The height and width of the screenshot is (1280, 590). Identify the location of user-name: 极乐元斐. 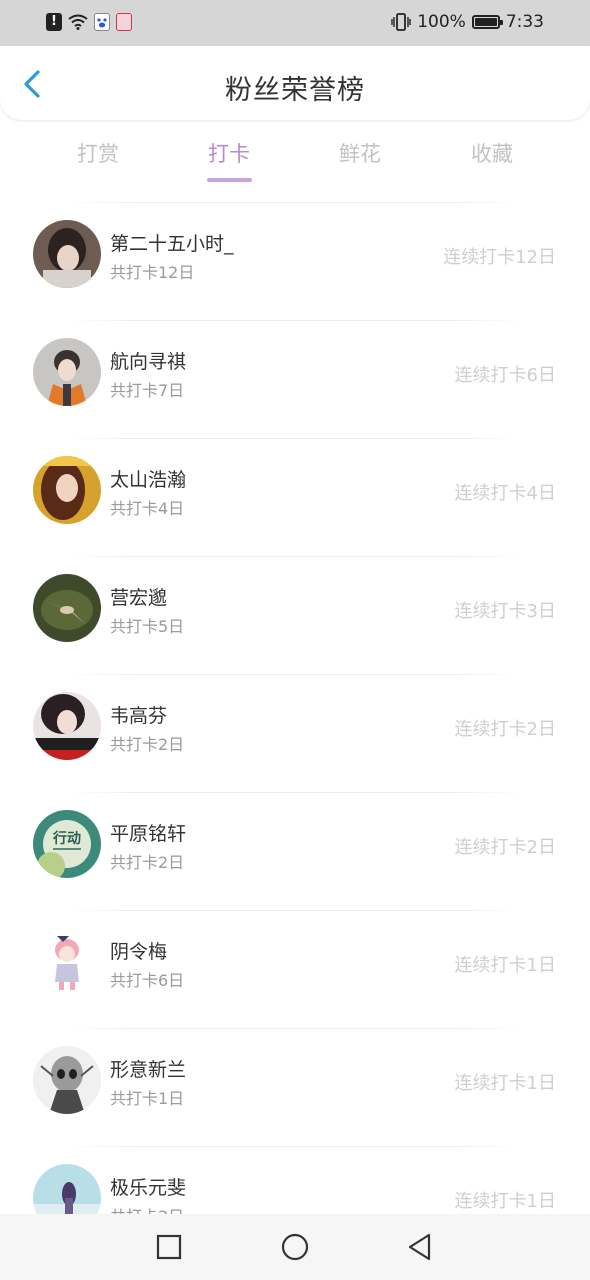
(148, 1188).